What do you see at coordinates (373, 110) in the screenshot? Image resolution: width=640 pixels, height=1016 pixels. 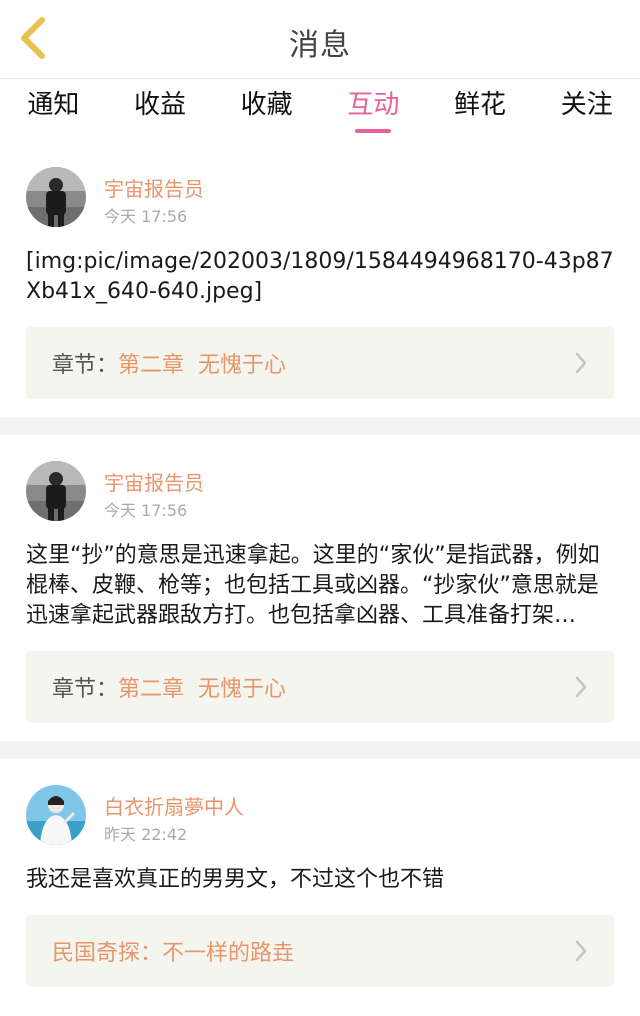 I see `tab-interaction: 互动` at bounding box center [373, 110].